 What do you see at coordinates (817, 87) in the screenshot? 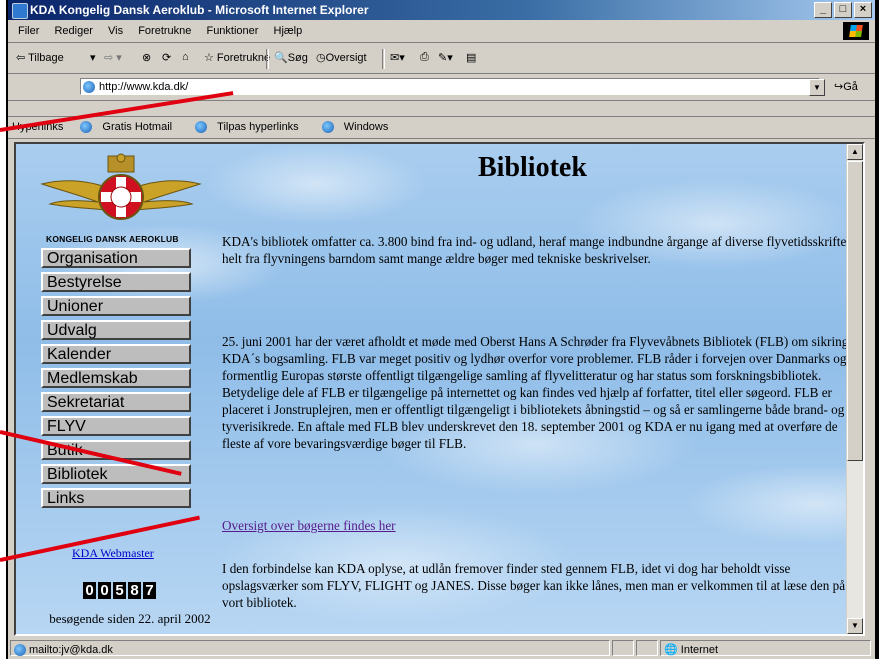
I see `address-dropdown-icon: ▼` at bounding box center [817, 87].